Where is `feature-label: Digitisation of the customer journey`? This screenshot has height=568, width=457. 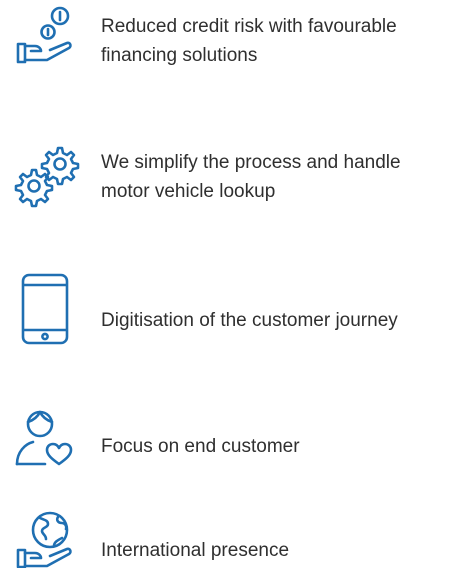
feature-label: Digitisation of the customer journey is located at coordinates (249, 320).